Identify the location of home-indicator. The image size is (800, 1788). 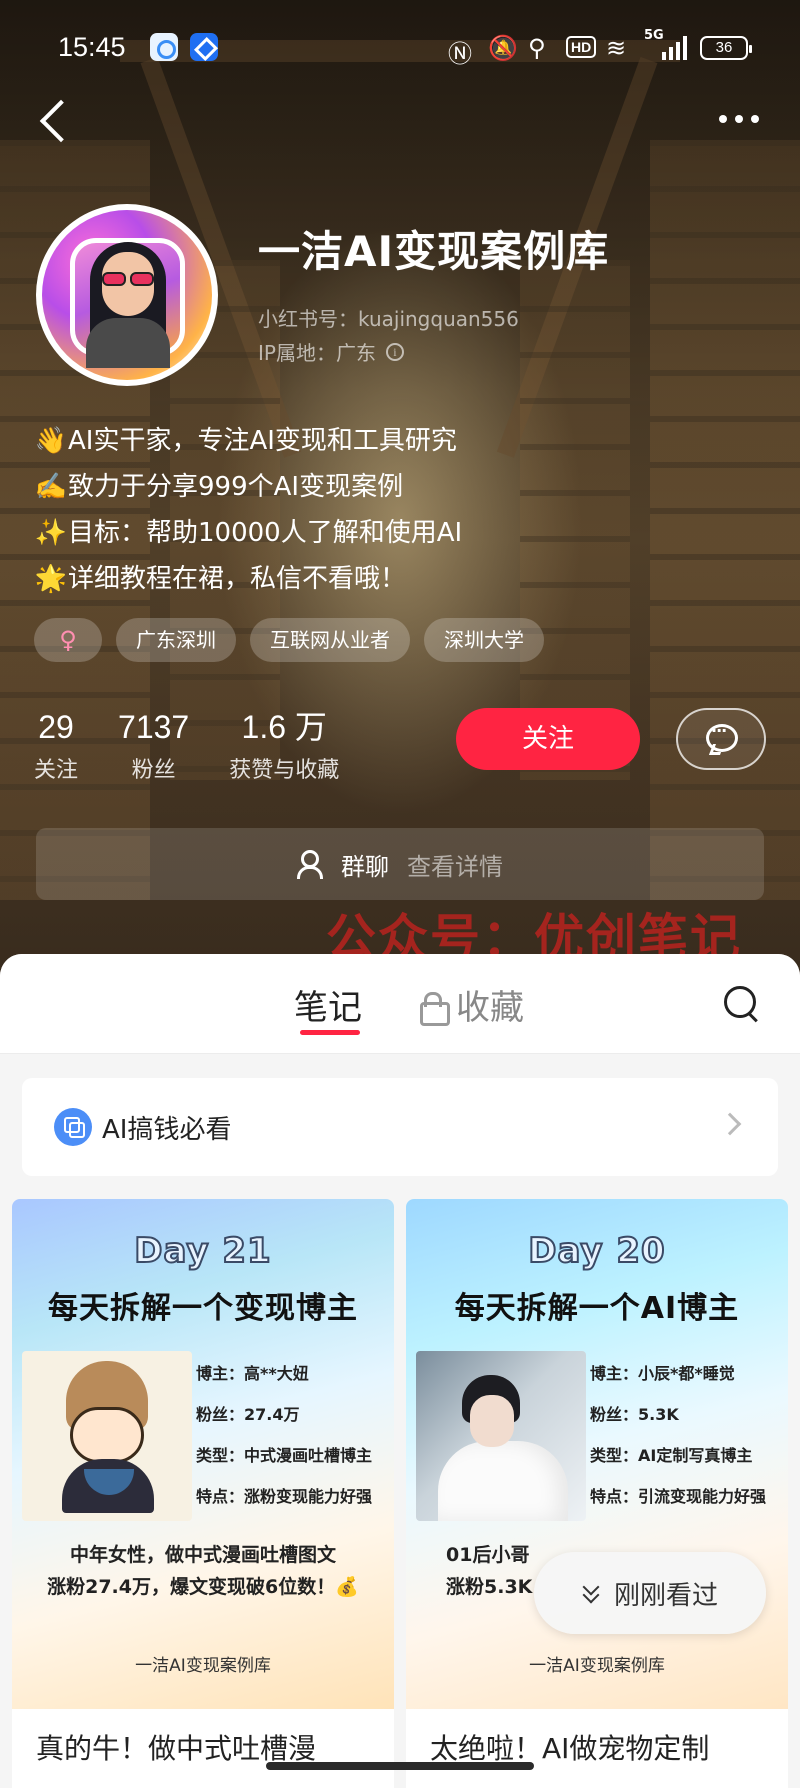
(400, 1766).